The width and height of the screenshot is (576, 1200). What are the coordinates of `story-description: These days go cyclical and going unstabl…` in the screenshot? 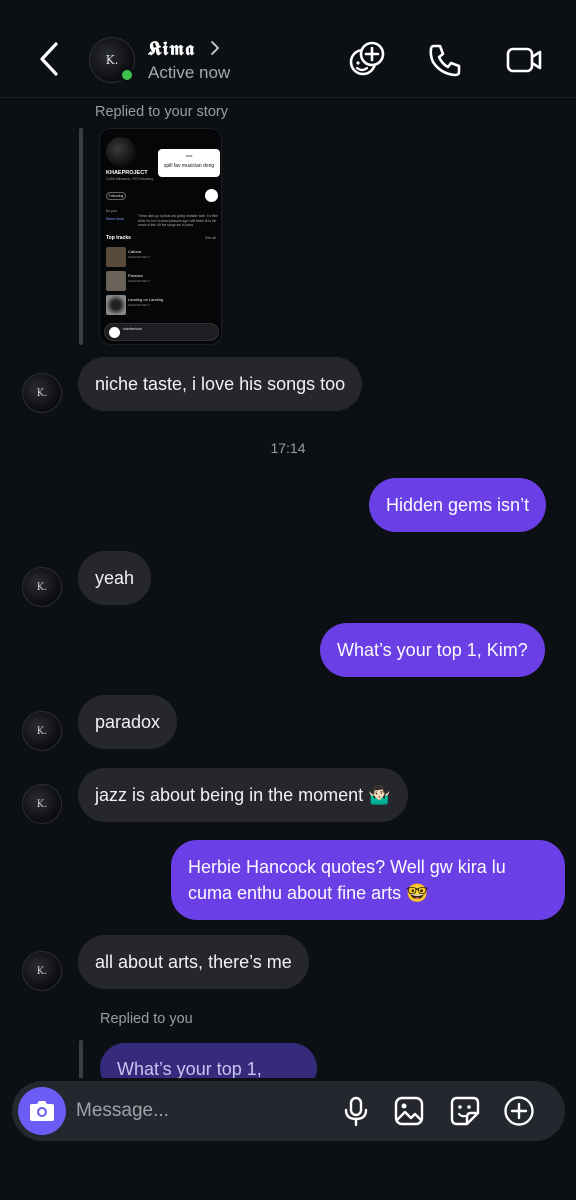 It's located at (178, 220).